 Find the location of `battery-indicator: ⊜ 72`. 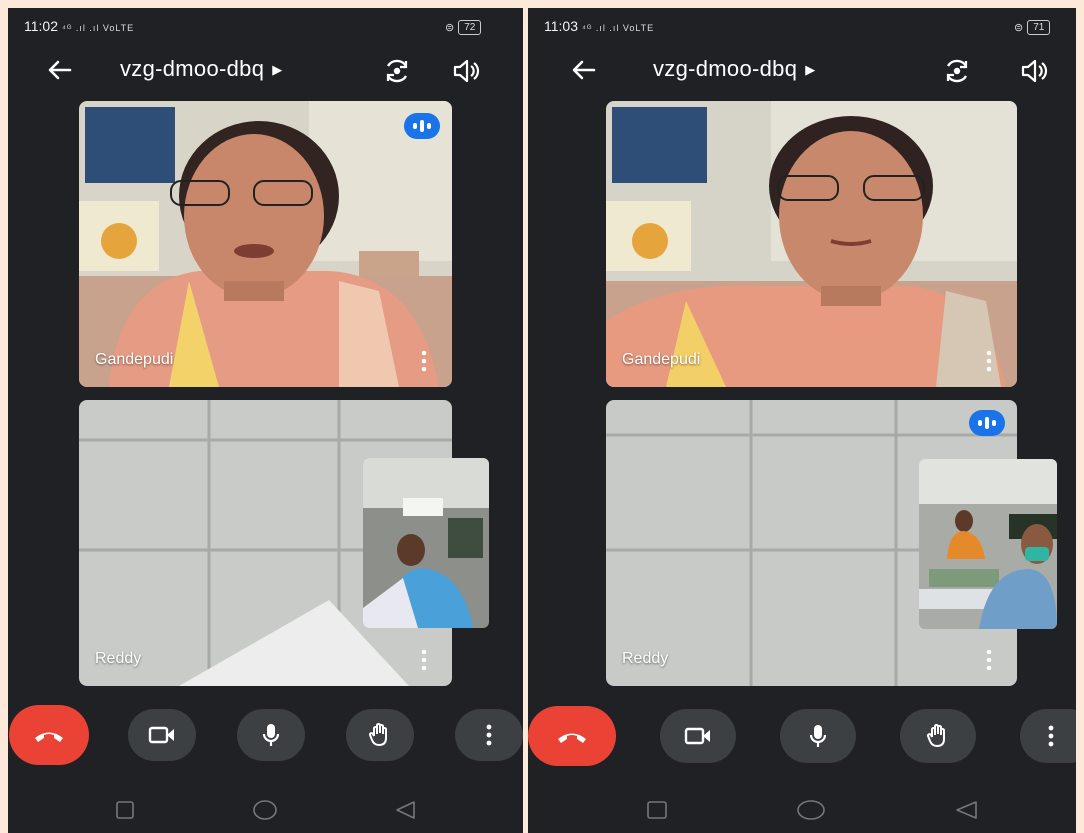

battery-indicator: ⊜ 72 is located at coordinates (463, 27).